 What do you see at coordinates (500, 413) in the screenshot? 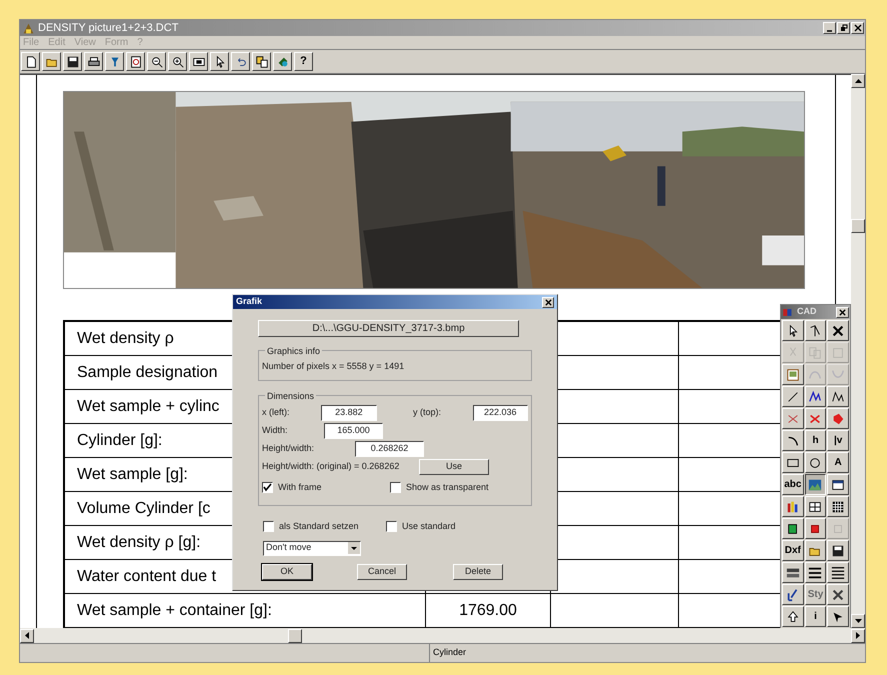
I see `input-field: 222.036` at bounding box center [500, 413].